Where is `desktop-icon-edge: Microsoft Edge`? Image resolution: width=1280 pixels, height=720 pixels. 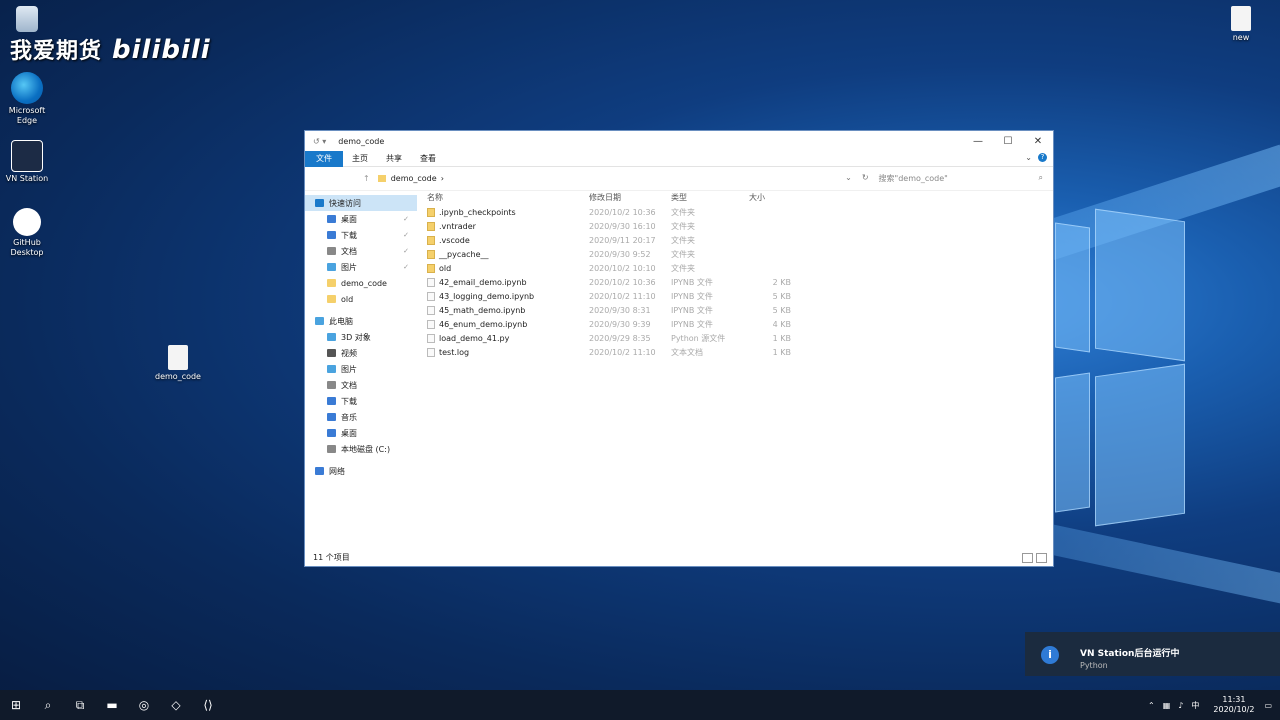
desktop-icon-edge: Microsoft Edge is located at coordinates (27, 99).